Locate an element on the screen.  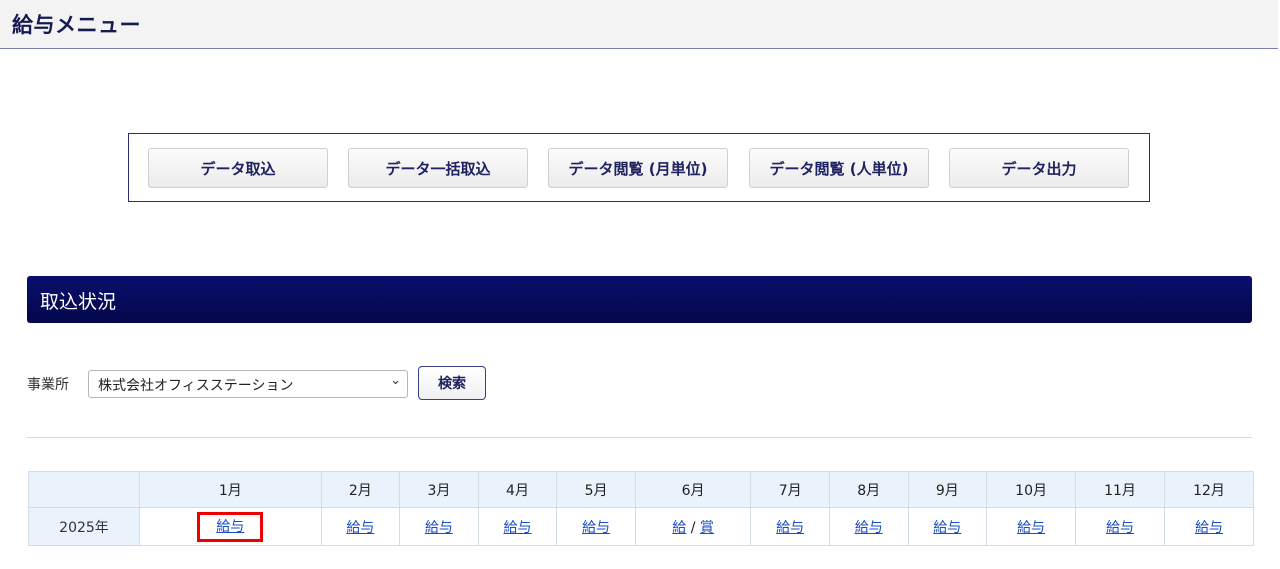
month-header: 12月 is located at coordinates (1209, 489).